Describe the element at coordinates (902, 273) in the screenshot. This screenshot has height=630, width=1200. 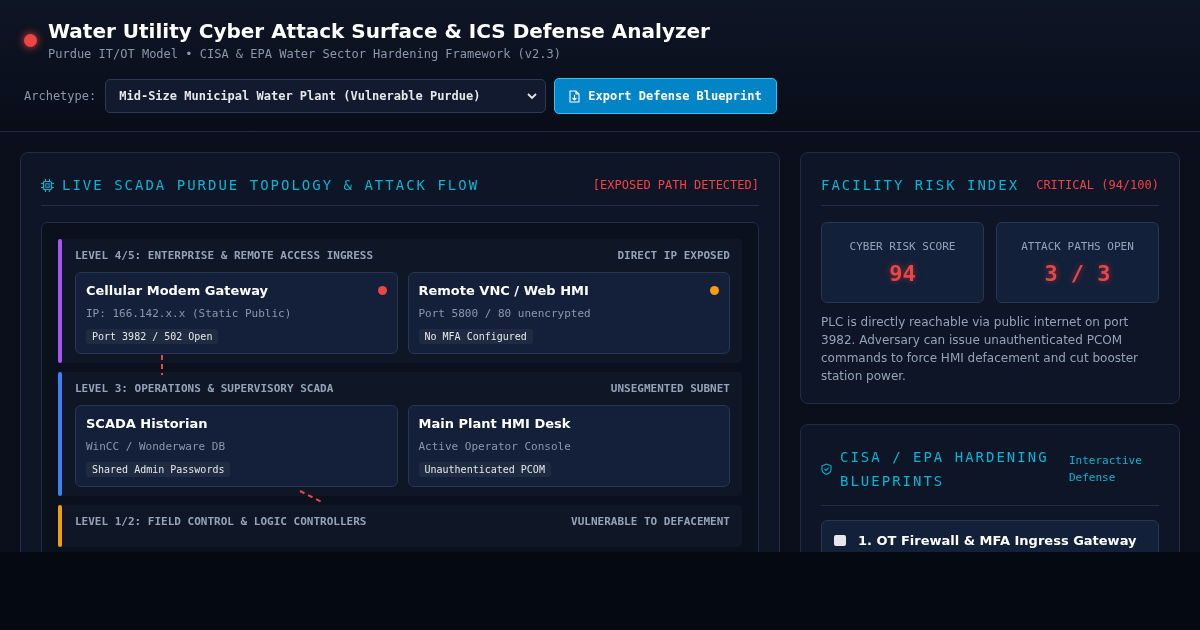
I see `metric-value: 94` at that location.